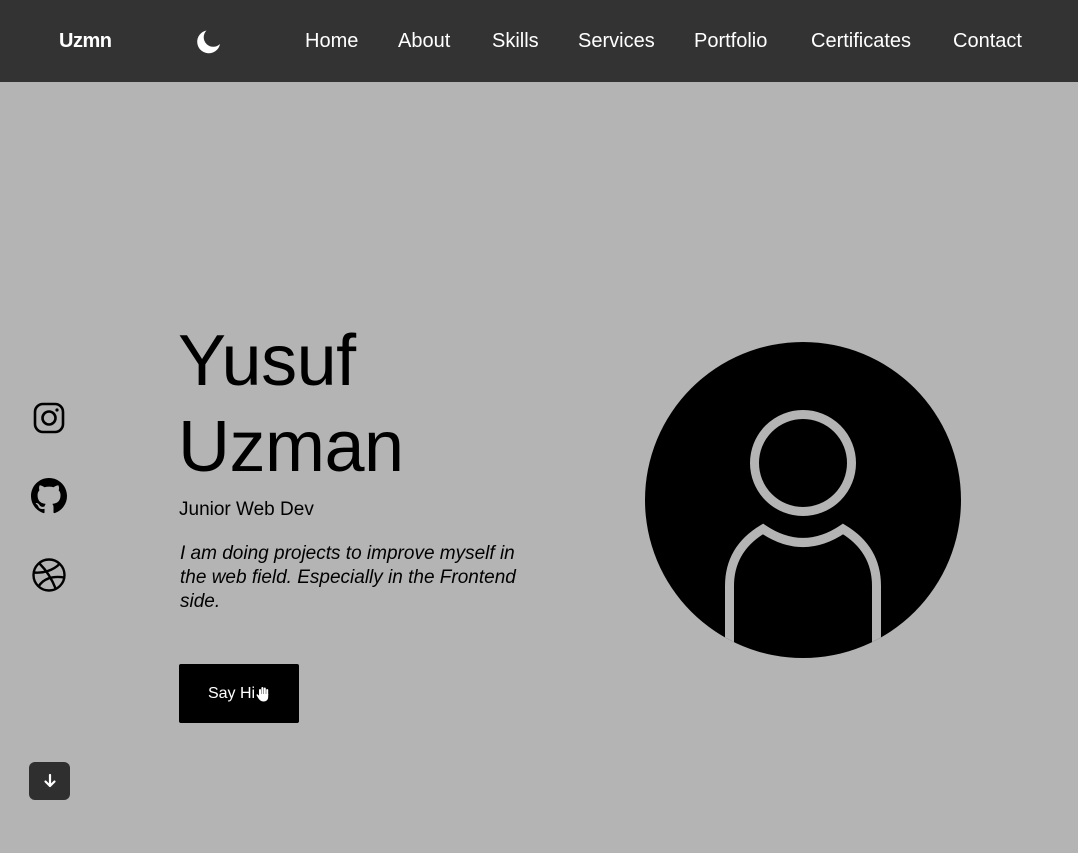 Image resolution: width=1078 pixels, height=853 pixels. I want to click on hero-first-name: Yusuf, so click(267, 361).